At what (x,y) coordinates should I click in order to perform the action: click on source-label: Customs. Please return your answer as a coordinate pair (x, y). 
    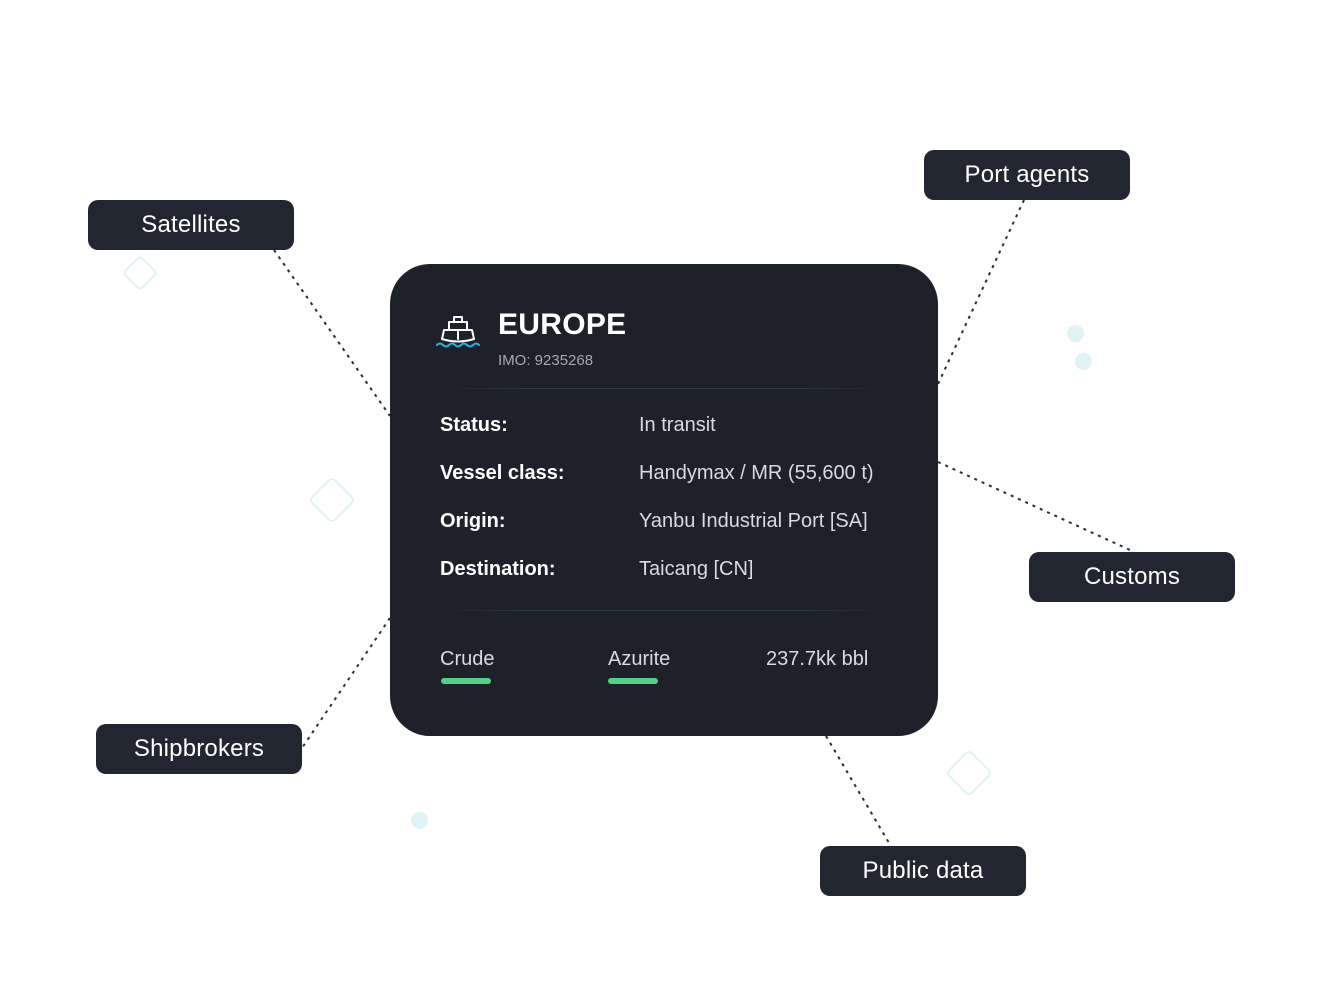
    Looking at the image, I should click on (1132, 576).